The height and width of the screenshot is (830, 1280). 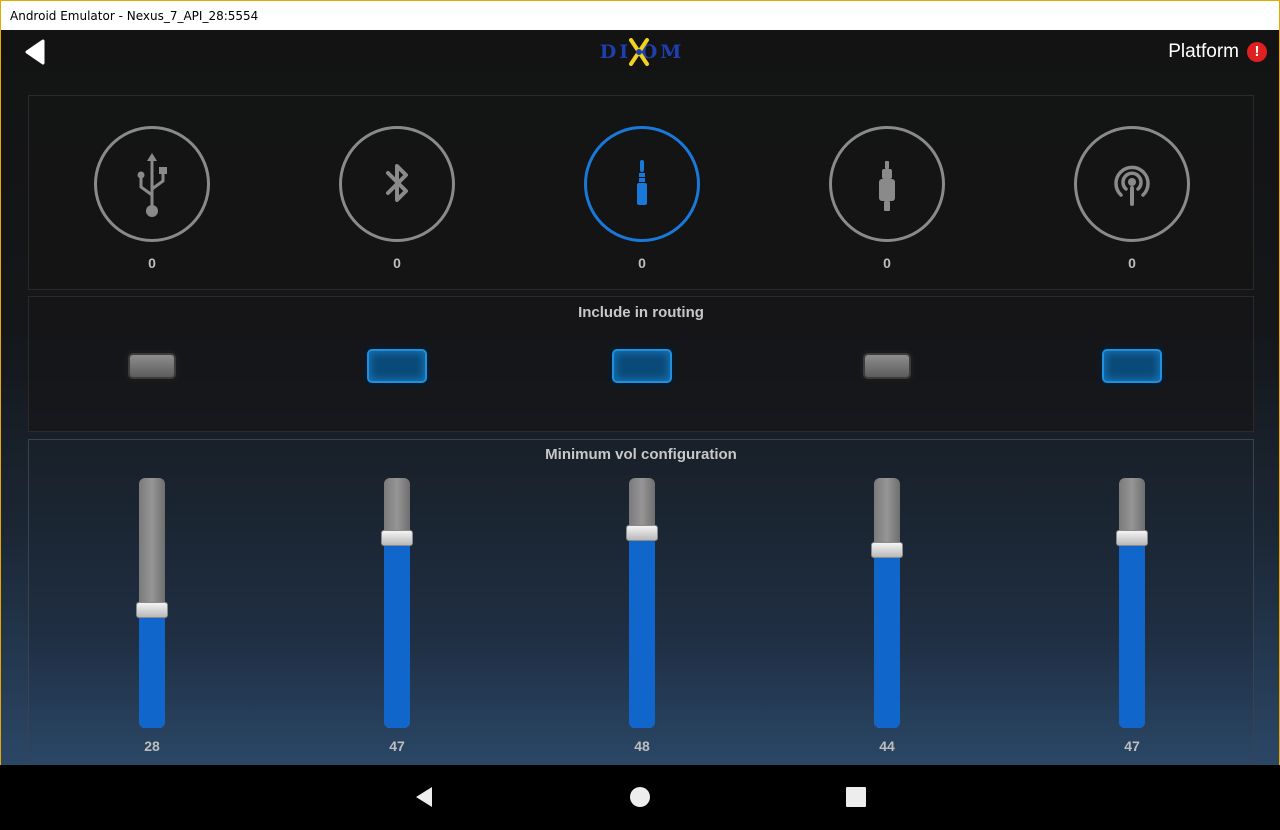 I want to click on volume-value-aux: 48, so click(x=642, y=746).